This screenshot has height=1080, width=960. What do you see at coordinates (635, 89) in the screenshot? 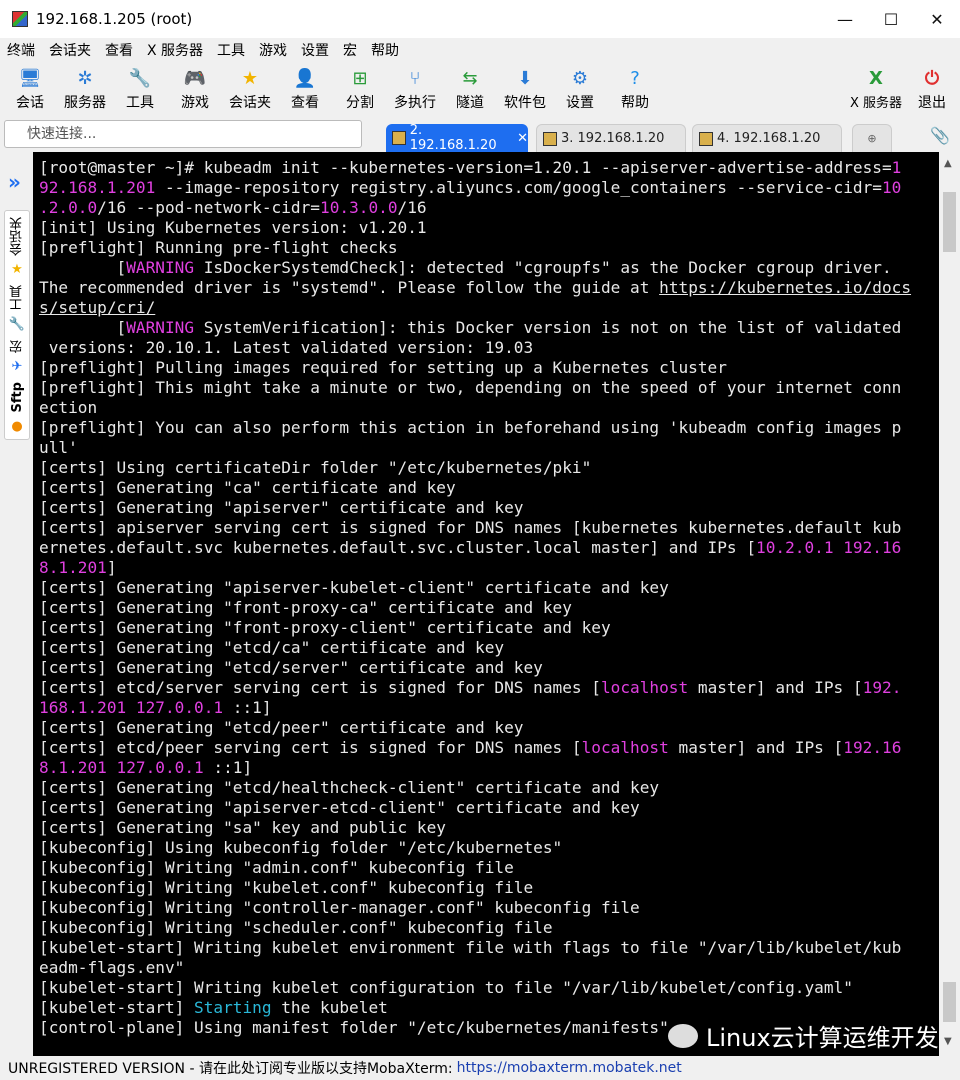
I see `toolbar-help-button: ? 帮助` at bounding box center [635, 89].